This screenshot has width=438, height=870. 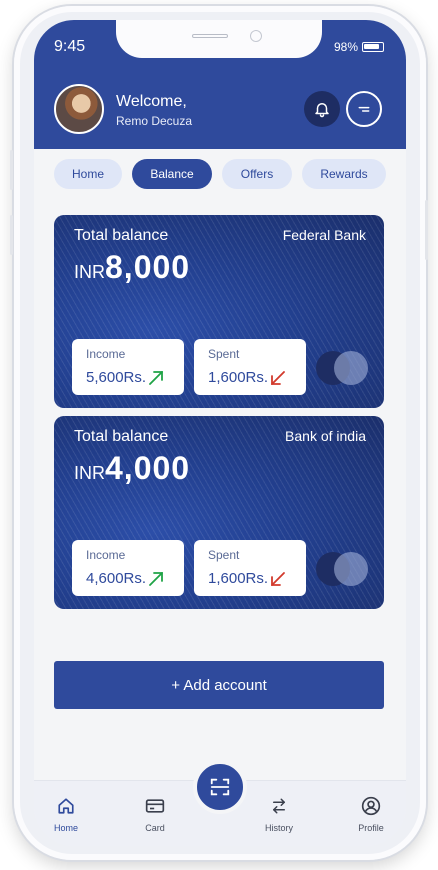 I want to click on tab-balance: Balance, so click(x=172, y=174).